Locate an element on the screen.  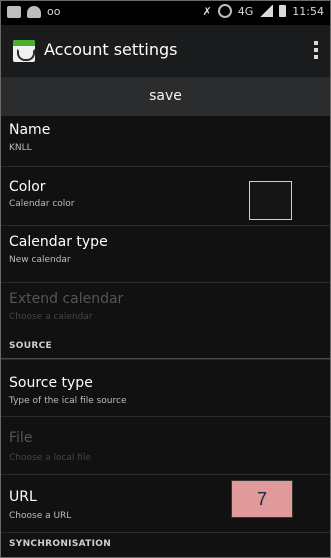
page-title: Account settings is located at coordinates (111, 49).